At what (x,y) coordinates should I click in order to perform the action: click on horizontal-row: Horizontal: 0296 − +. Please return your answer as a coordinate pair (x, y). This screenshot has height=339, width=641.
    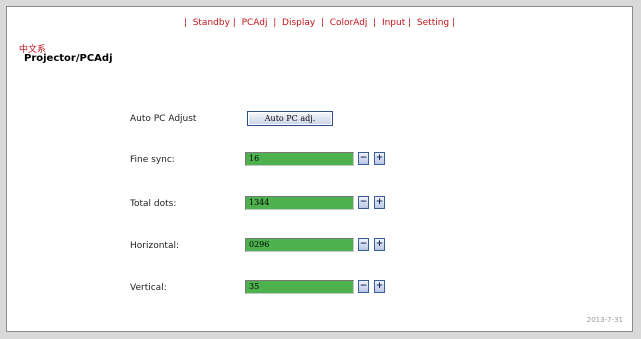
    Looking at the image, I should click on (319, 247).